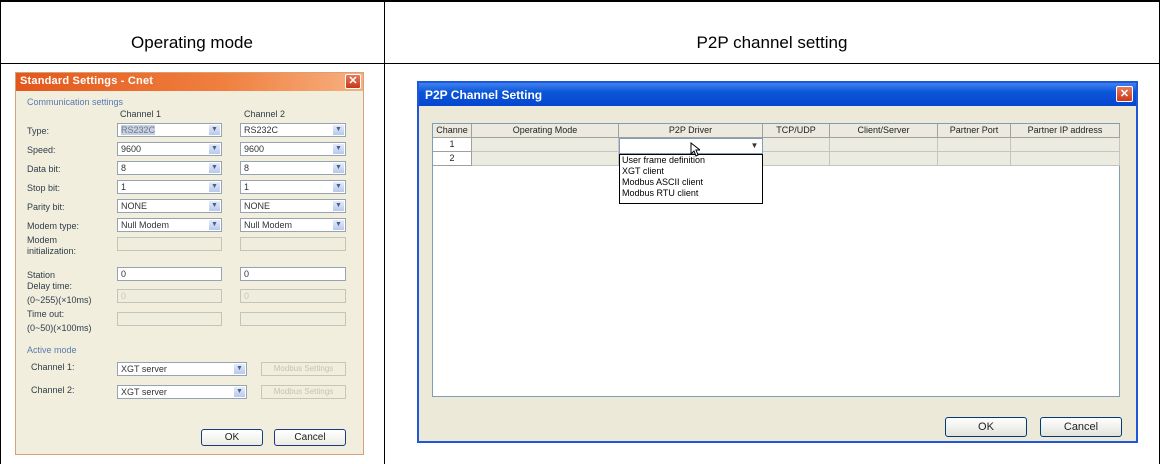 This screenshot has height=464, width=1160. I want to click on column-header-tcp-udp: TCP/UDP, so click(796, 131).